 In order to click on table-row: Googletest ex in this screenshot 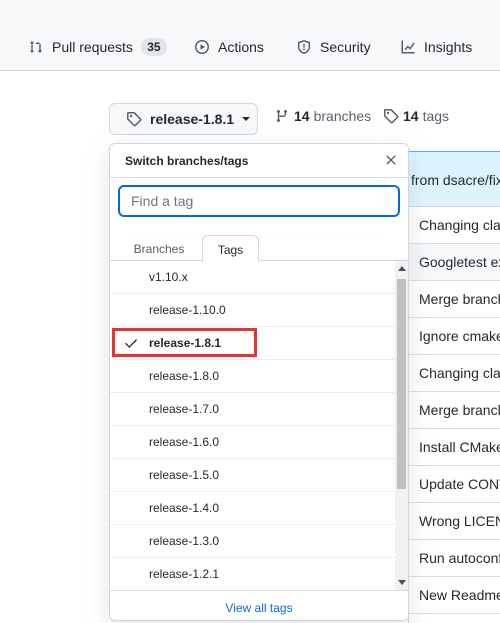, I will do `click(454, 262)`.